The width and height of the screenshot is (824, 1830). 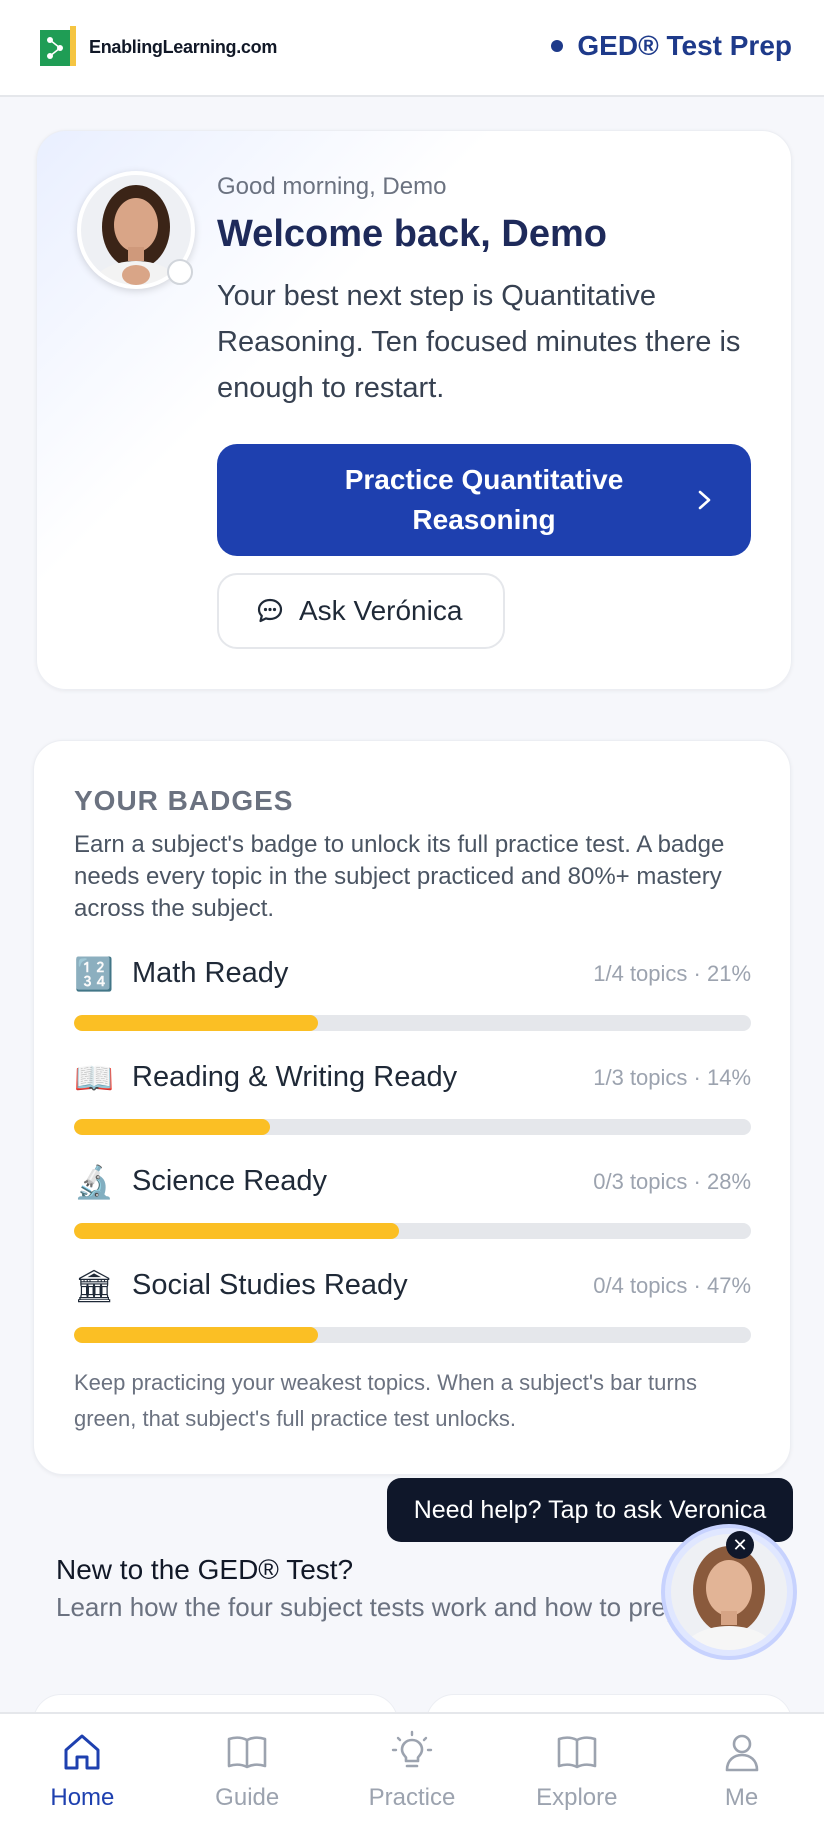 I want to click on app-title-group: GED® Test Prep, so click(x=671, y=46).